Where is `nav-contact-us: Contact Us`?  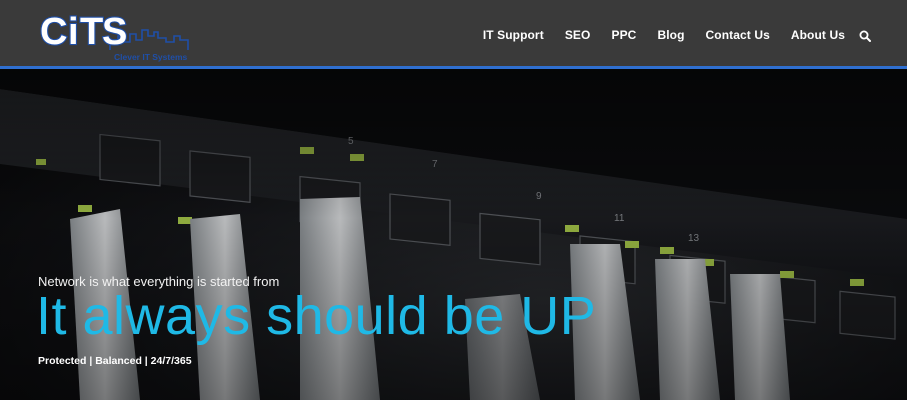 nav-contact-us: Contact Us is located at coordinates (738, 35).